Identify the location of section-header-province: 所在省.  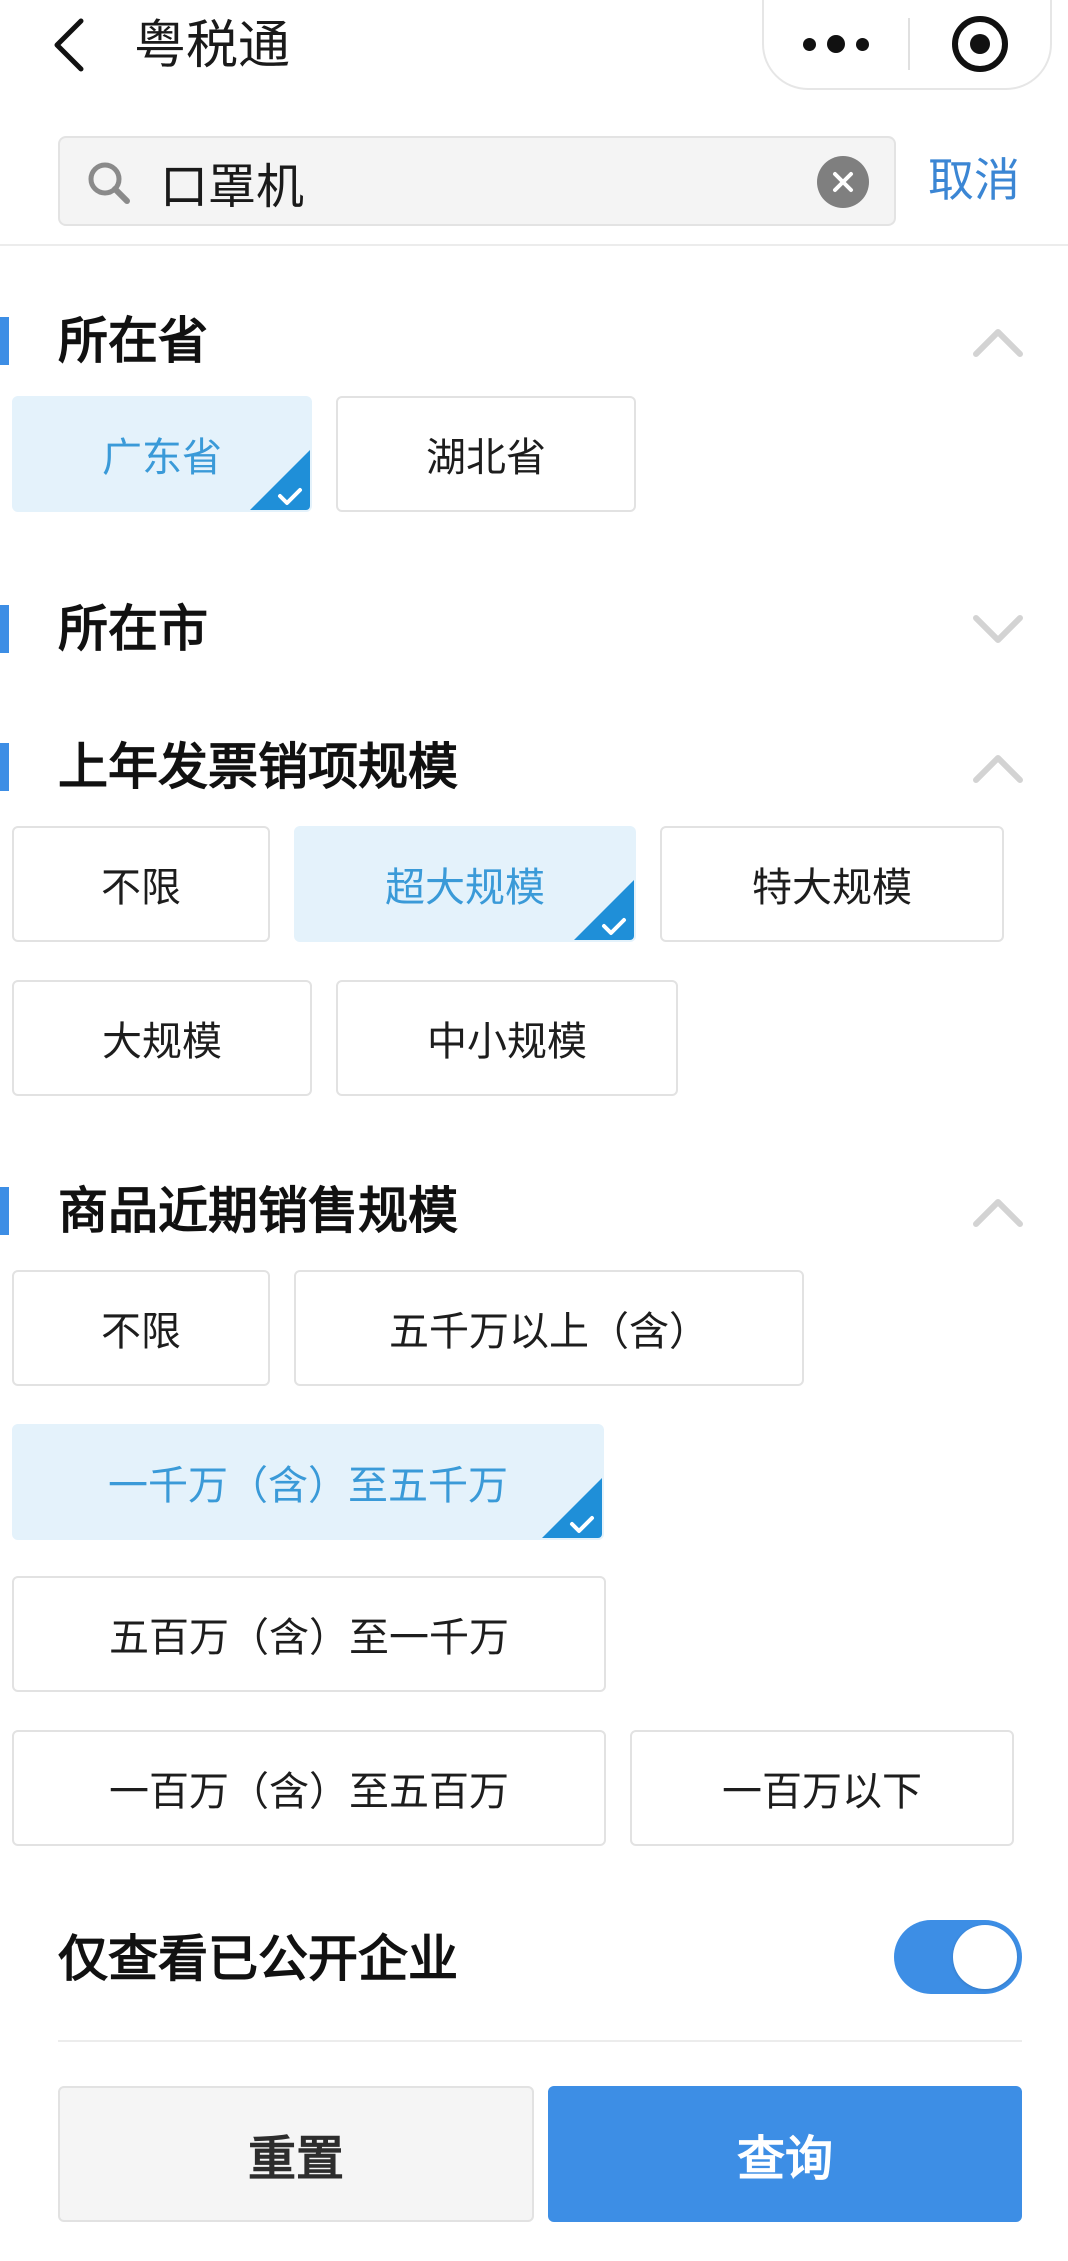
(534, 341).